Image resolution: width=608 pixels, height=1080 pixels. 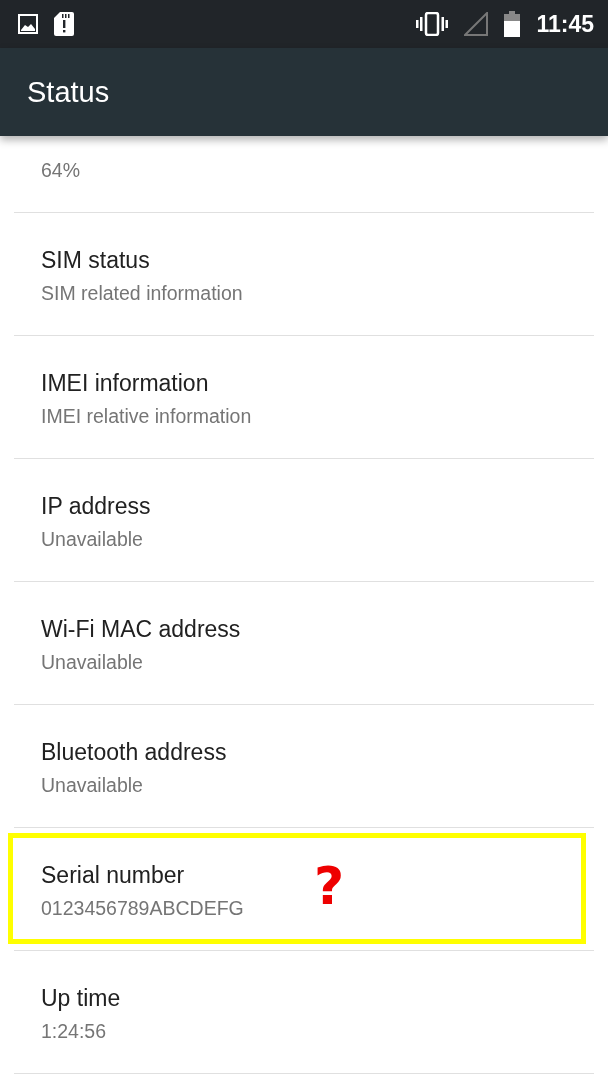 I want to click on vibrate-icon, so click(x=432, y=24).